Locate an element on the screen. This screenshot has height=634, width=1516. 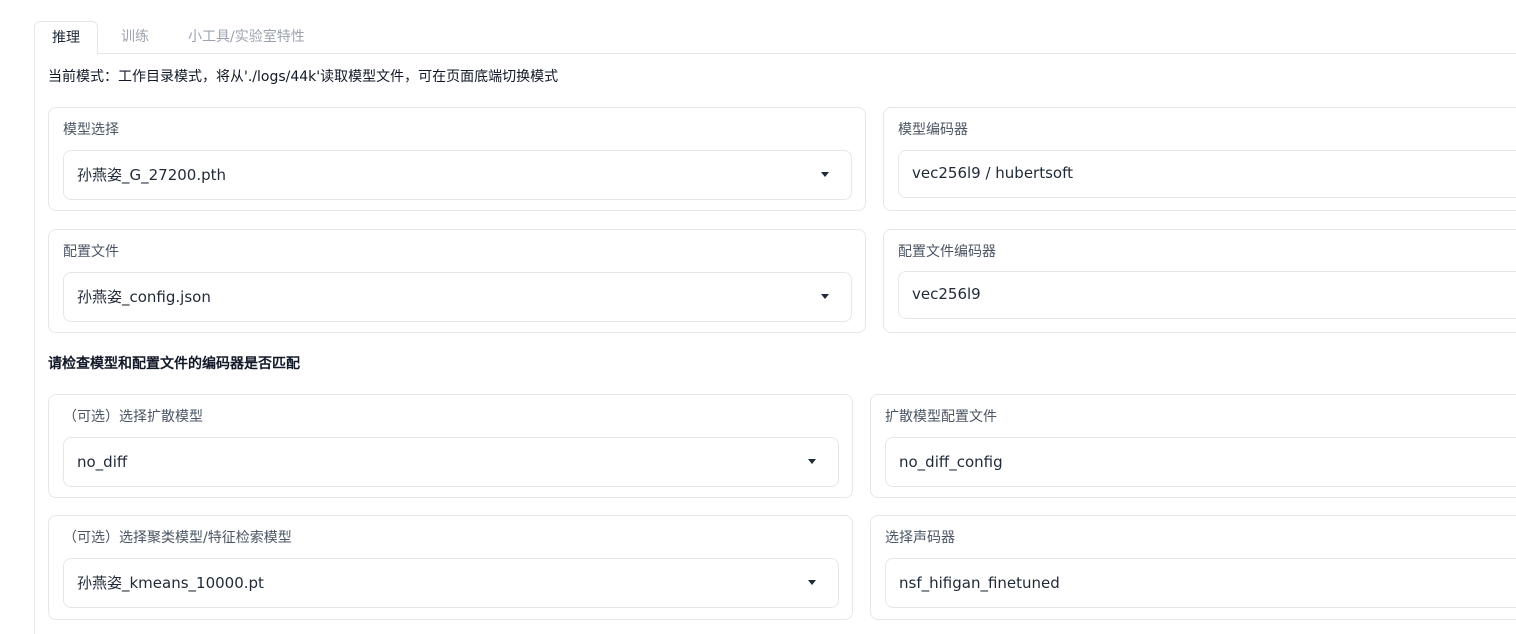
diffusion-config-label: 扩散模型配置文件 is located at coordinates (941, 417).